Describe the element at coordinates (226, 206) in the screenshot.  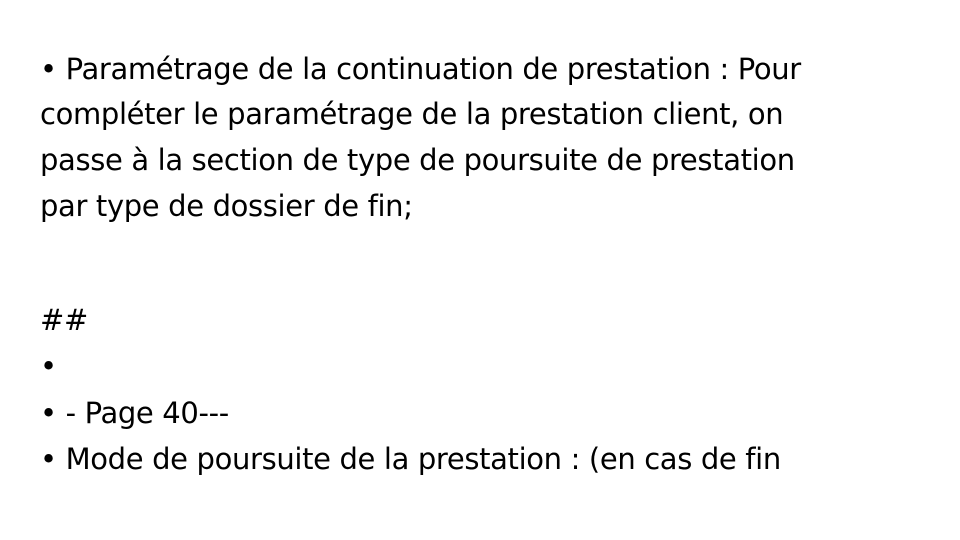
I see `text-line-4: par type de dossier de fin;` at that location.